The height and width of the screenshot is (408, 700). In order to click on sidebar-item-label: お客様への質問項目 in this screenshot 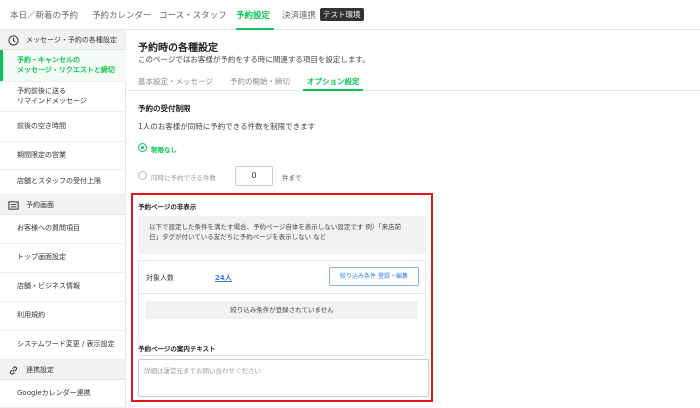, I will do `click(48, 228)`.